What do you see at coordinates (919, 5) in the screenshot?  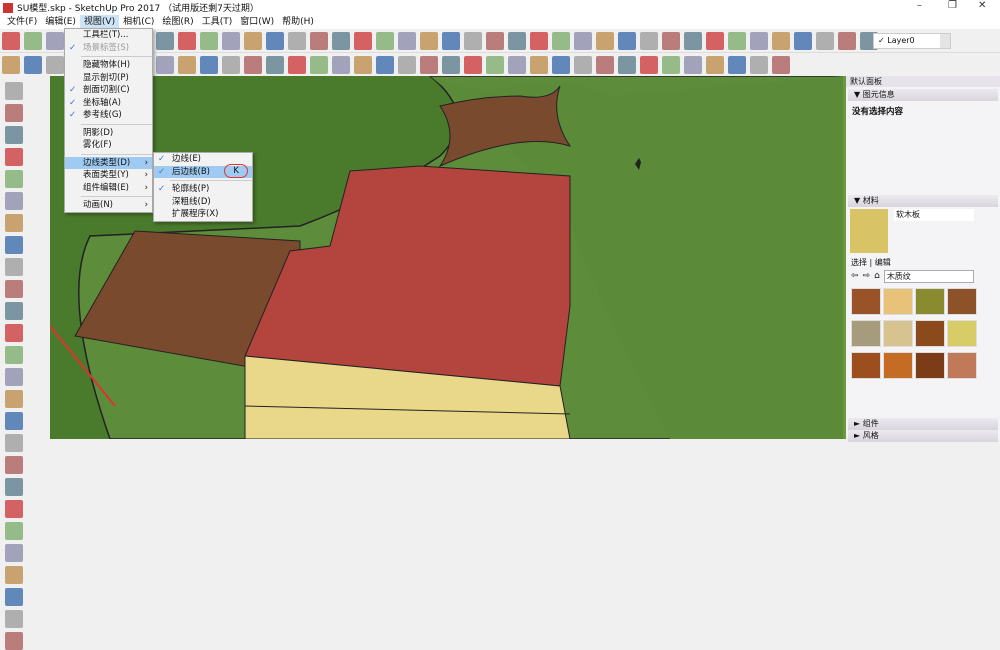 I see `minimize-button: –` at bounding box center [919, 5].